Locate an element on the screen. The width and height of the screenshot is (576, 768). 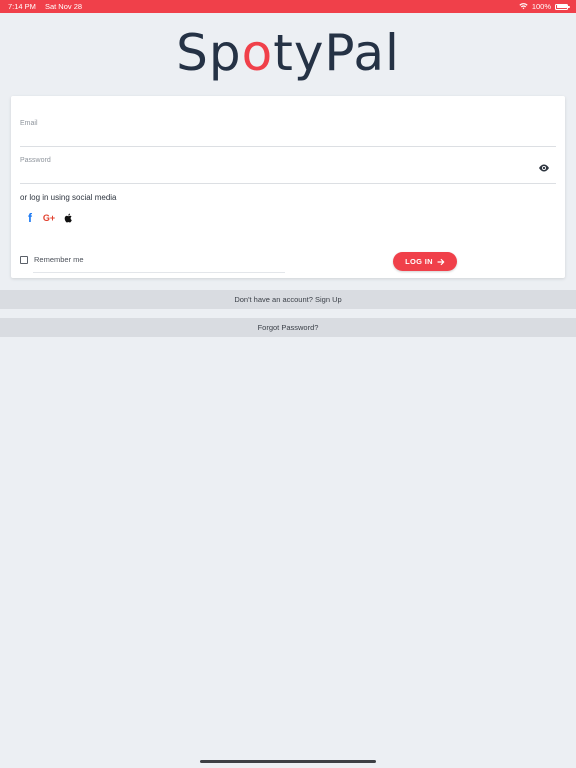
password-label: Password is located at coordinates (35, 160).